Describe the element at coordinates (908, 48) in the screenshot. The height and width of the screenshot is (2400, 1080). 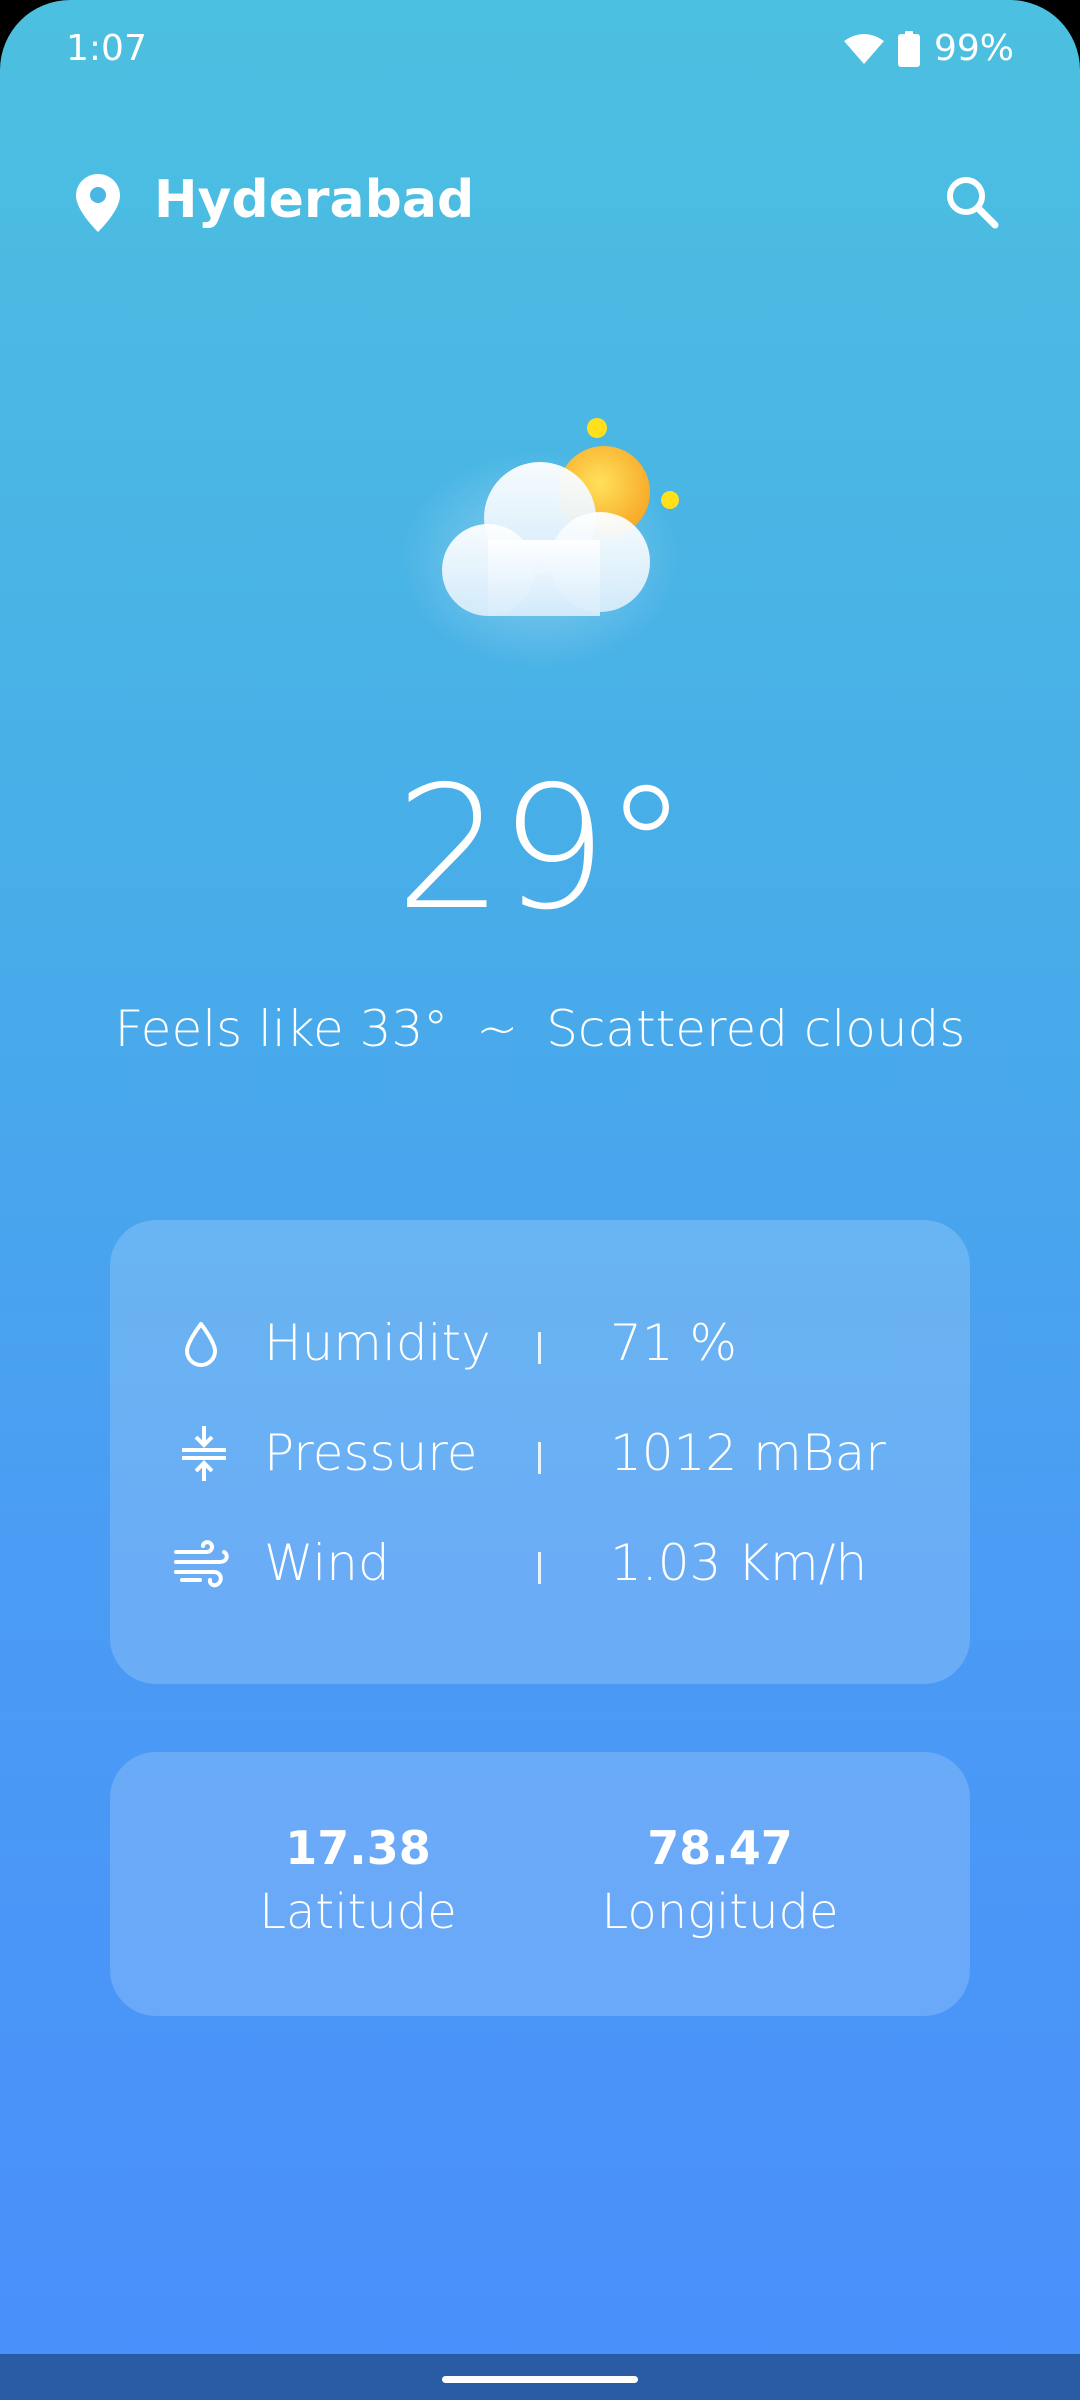
I see `battery-icon` at that location.